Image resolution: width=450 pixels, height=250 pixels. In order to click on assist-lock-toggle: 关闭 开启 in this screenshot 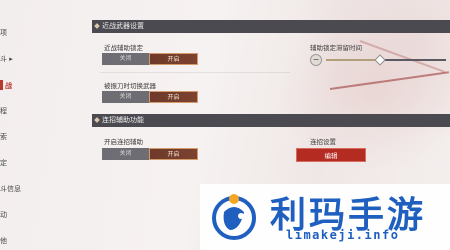, I will do `click(150, 59)`.